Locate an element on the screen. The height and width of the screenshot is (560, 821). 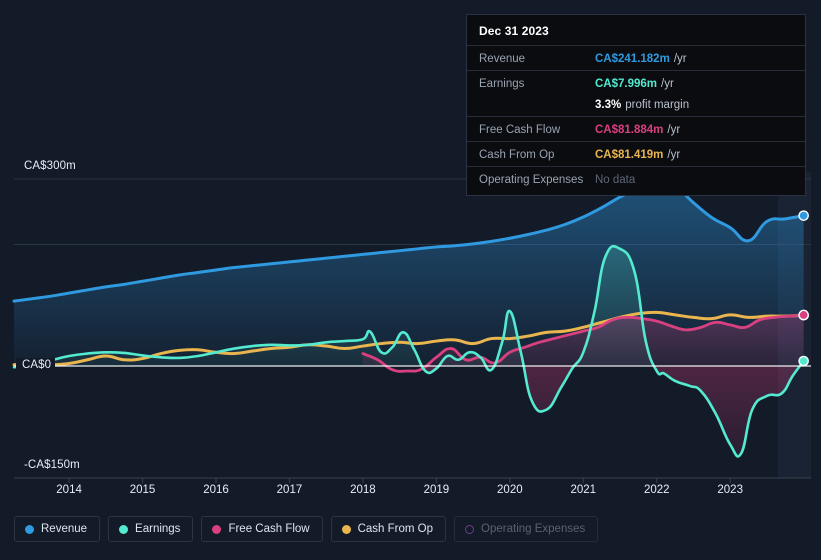
legend-item-operating-expenses: Operating Expenses is located at coordinates (526, 529).